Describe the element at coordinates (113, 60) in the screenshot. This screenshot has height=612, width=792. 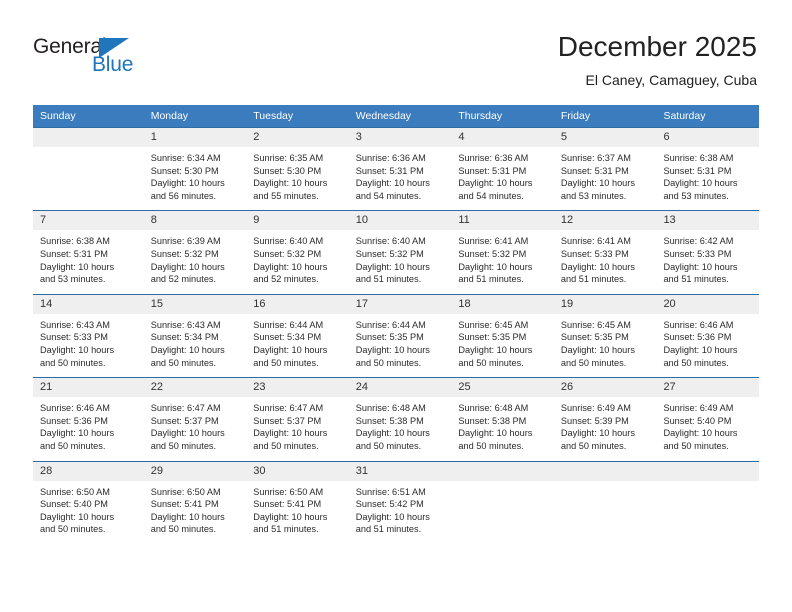
I see `general-blue-logo: General Blue` at that location.